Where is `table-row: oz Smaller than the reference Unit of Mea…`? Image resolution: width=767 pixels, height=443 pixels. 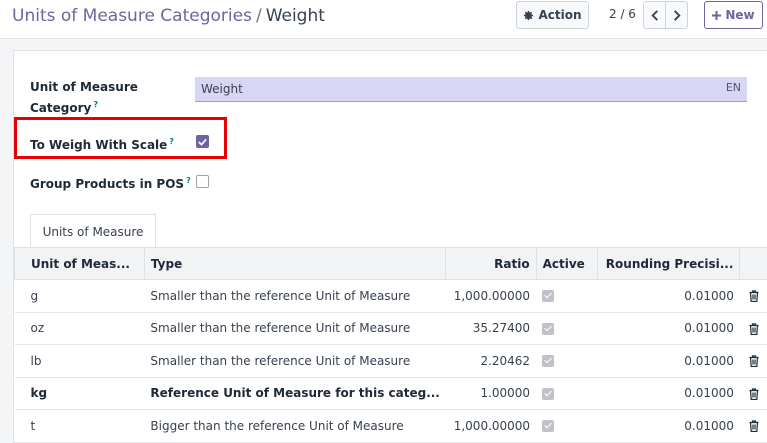 table-row: oz Smaller than the reference Unit of Mea… is located at coordinates (390, 328).